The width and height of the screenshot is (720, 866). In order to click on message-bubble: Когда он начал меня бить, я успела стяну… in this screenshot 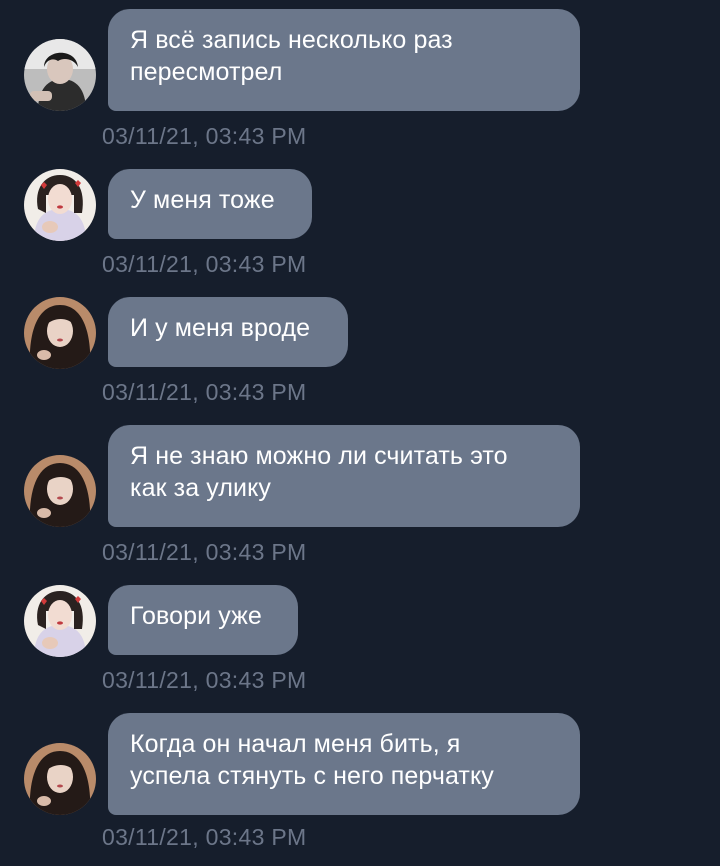, I will do `click(344, 764)`.